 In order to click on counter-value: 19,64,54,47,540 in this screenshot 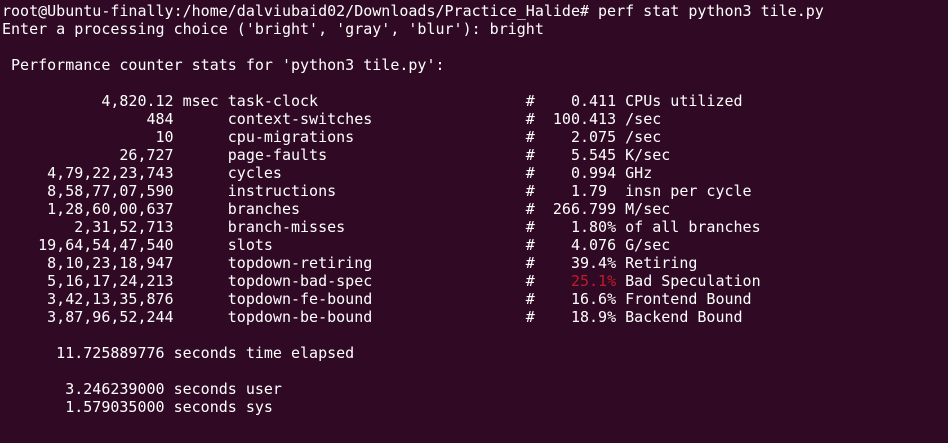, I will do `click(88, 245)`.